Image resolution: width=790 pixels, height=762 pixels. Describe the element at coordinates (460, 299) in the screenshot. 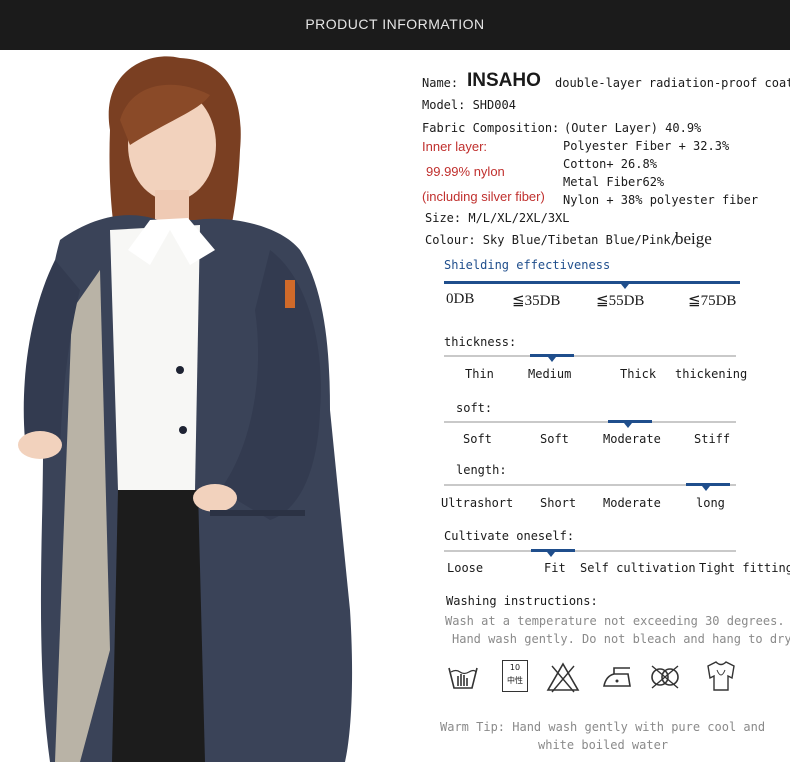

I see `shielding-level: 0DB` at that location.